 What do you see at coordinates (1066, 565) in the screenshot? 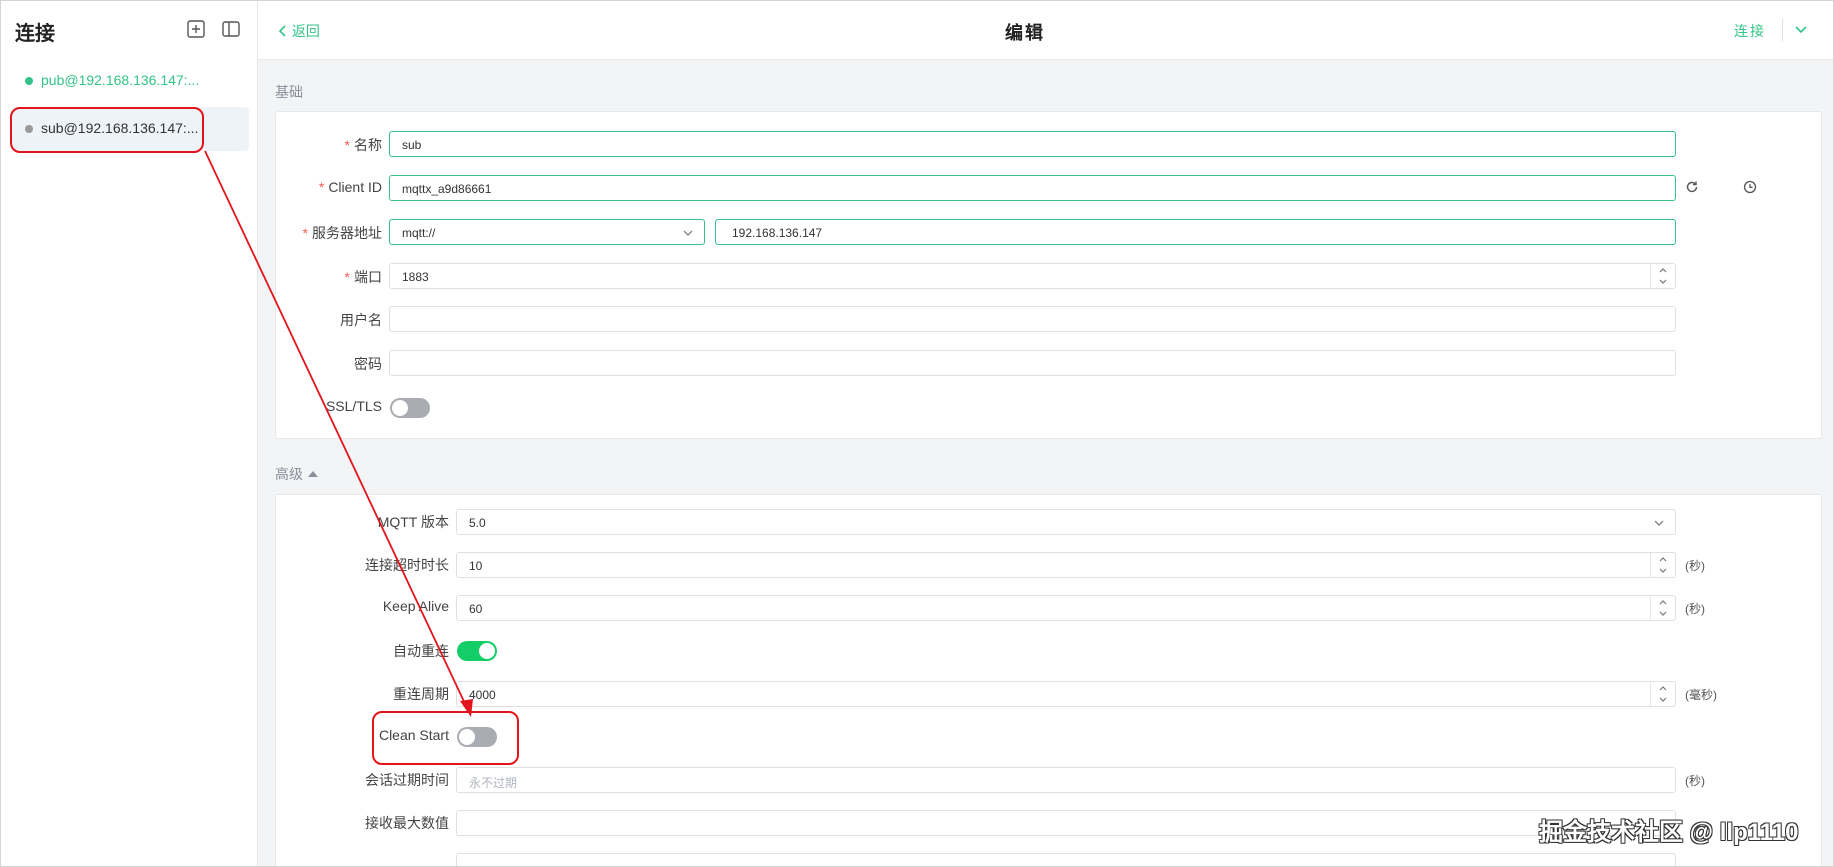
I see `timeout-input: 10` at bounding box center [1066, 565].